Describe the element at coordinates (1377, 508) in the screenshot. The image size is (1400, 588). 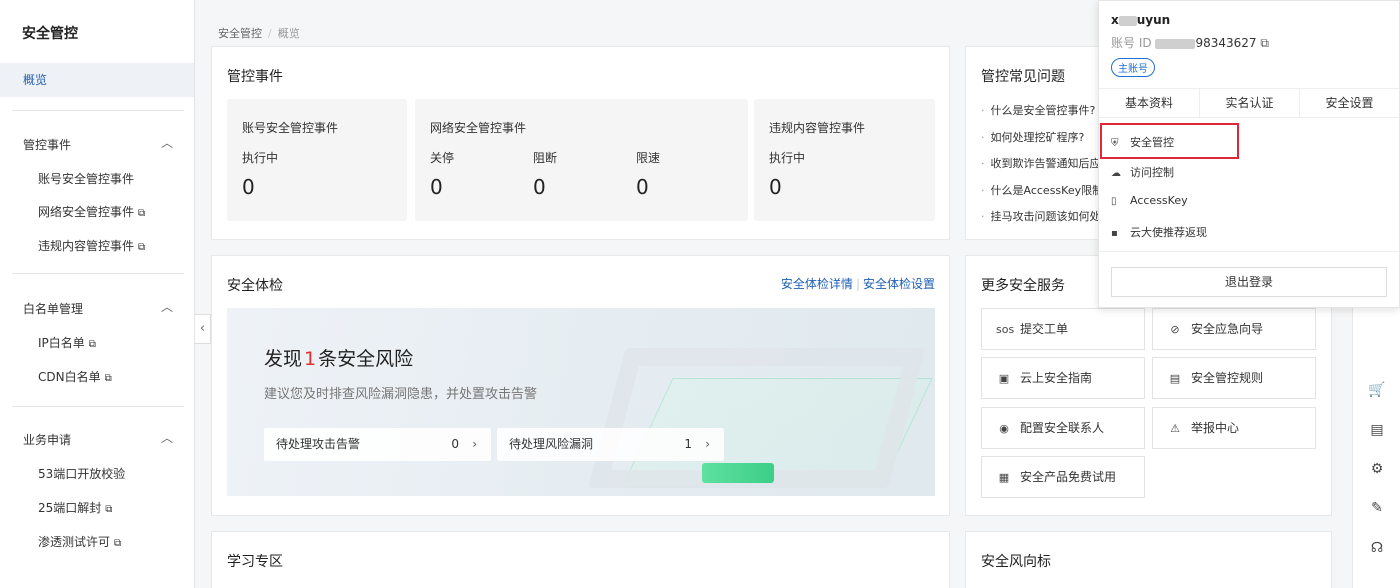
I see `edit-icon: ✎` at that location.